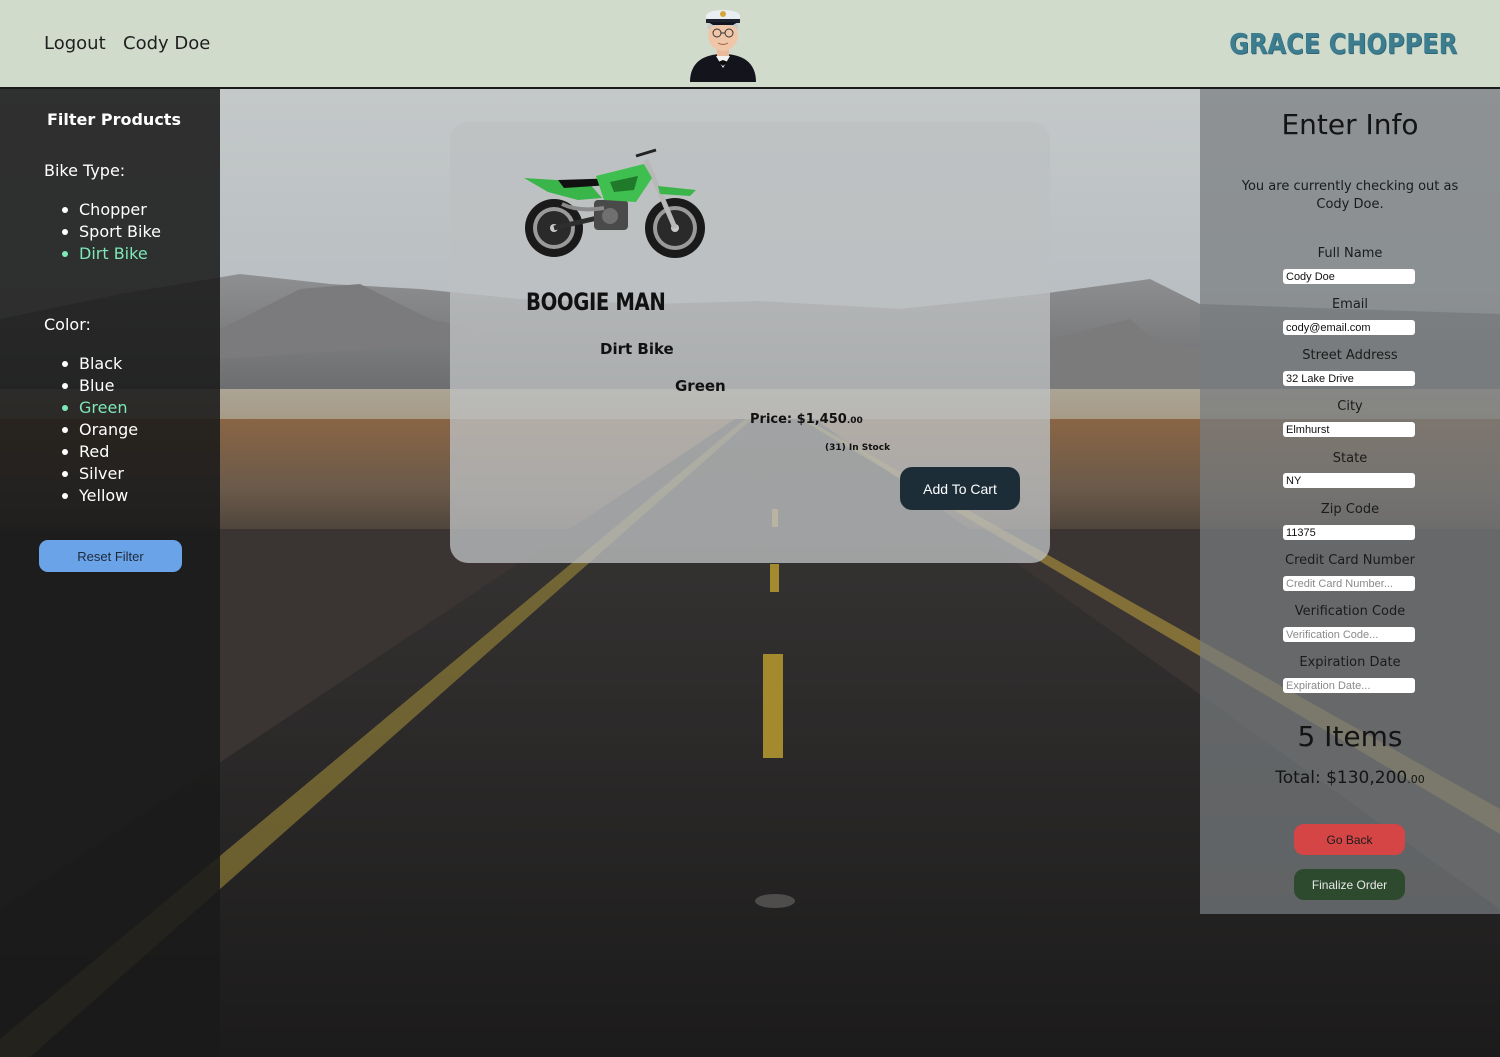 This screenshot has height=1057, width=1500. Describe the element at coordinates (100, 496) in the screenshot. I see `color-yellow: Yellow` at that location.